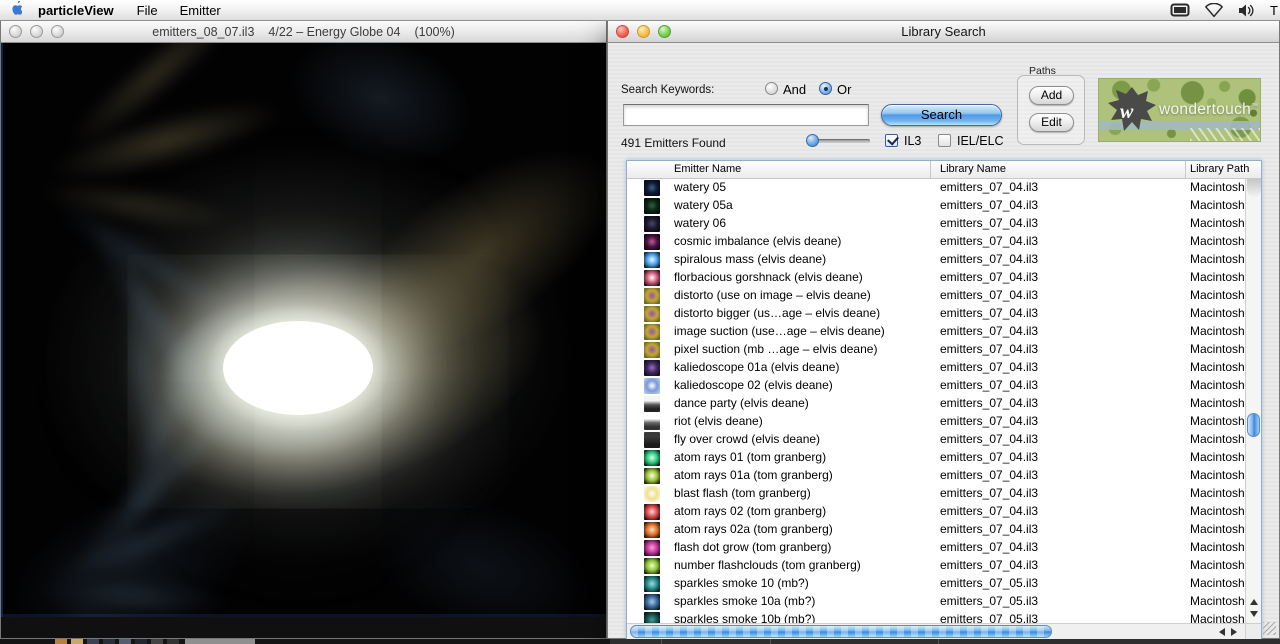 This screenshot has height=644, width=1280. Describe the element at coordinates (109, 641) in the screenshot. I see `background-thumbnail-fragment` at that location.